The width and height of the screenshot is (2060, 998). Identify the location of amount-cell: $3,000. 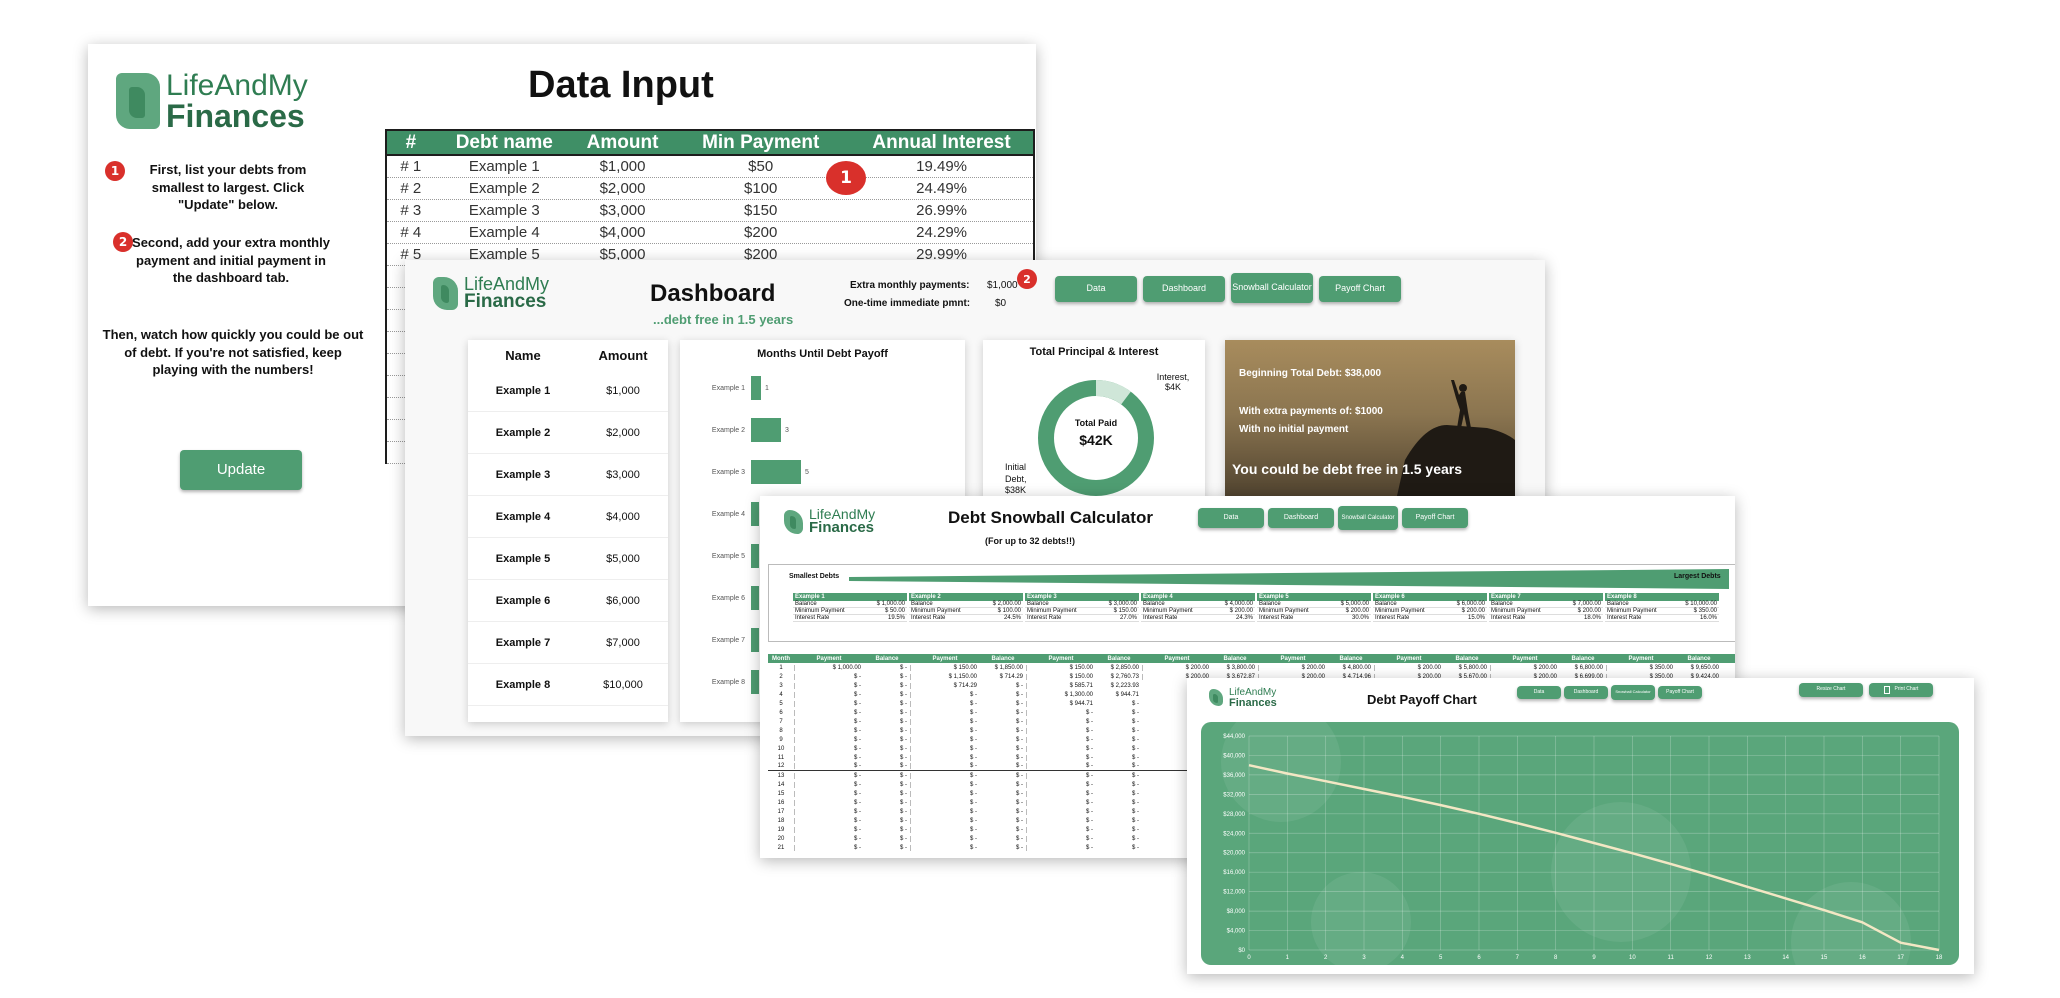
(622, 210).